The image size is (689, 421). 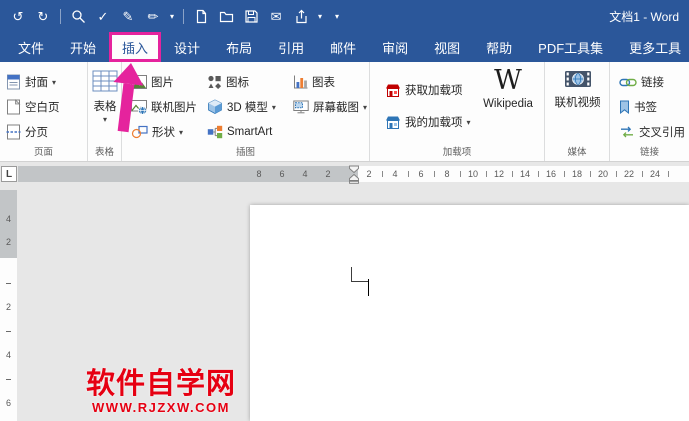 I want to click on cross-reference-icon, so click(x=627, y=132).